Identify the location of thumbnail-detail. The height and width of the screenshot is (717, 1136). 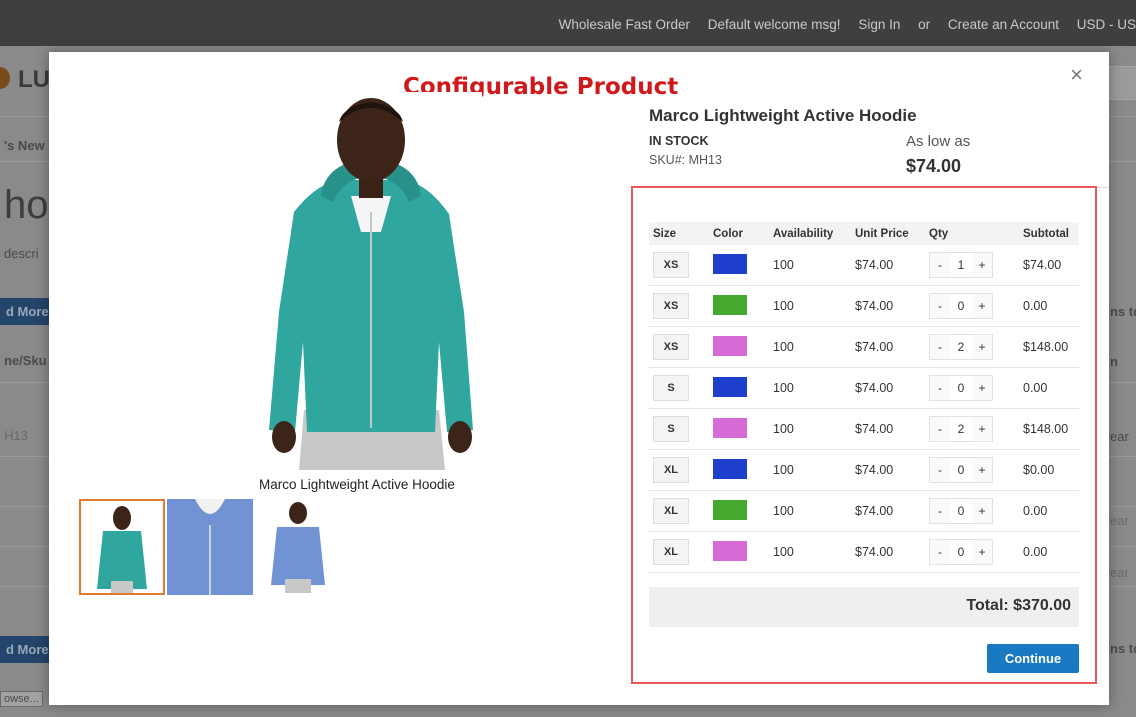
(210, 547).